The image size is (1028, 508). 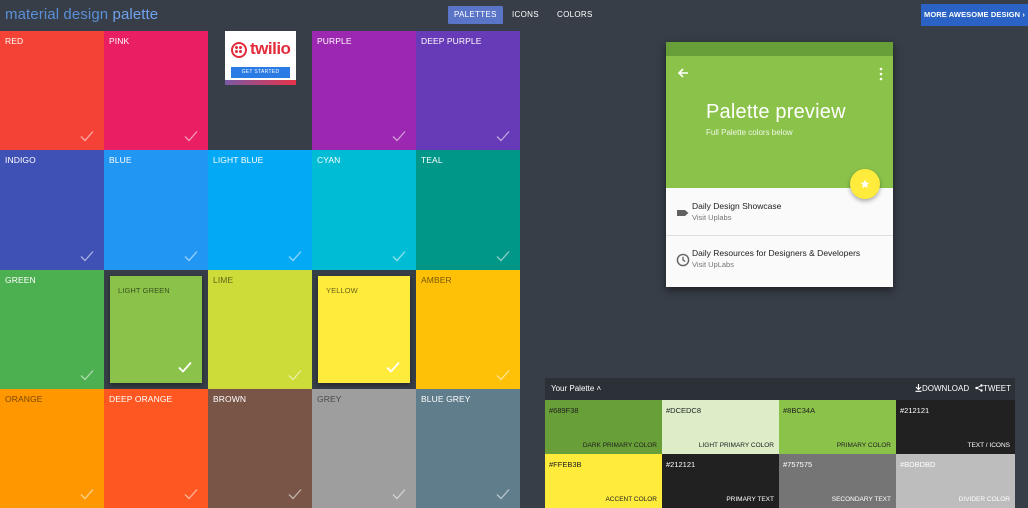 I want to click on nav-palettes: PALETTES, so click(x=475, y=15).